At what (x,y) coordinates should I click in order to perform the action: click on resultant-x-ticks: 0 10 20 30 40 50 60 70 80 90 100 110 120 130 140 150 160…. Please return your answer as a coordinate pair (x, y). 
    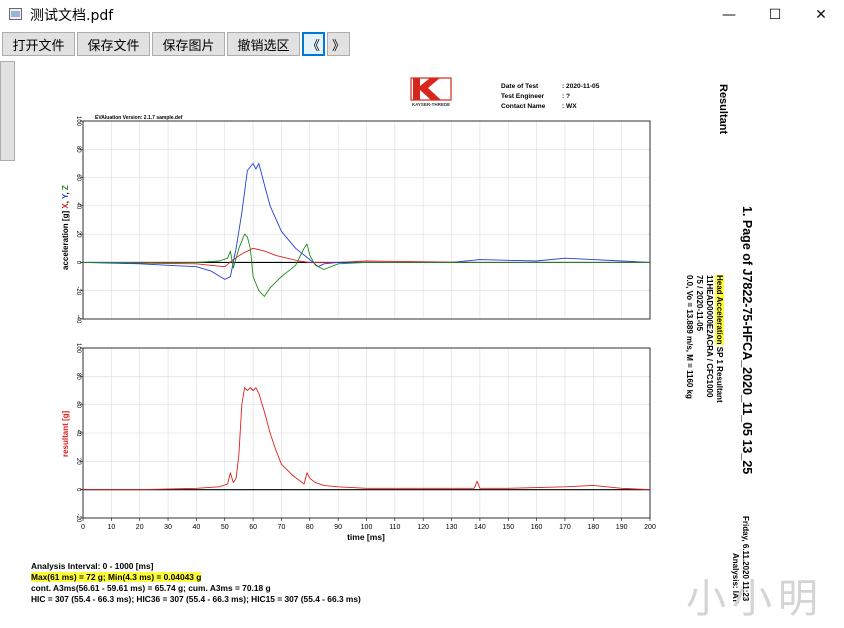
    Looking at the image, I should click on (368, 524).